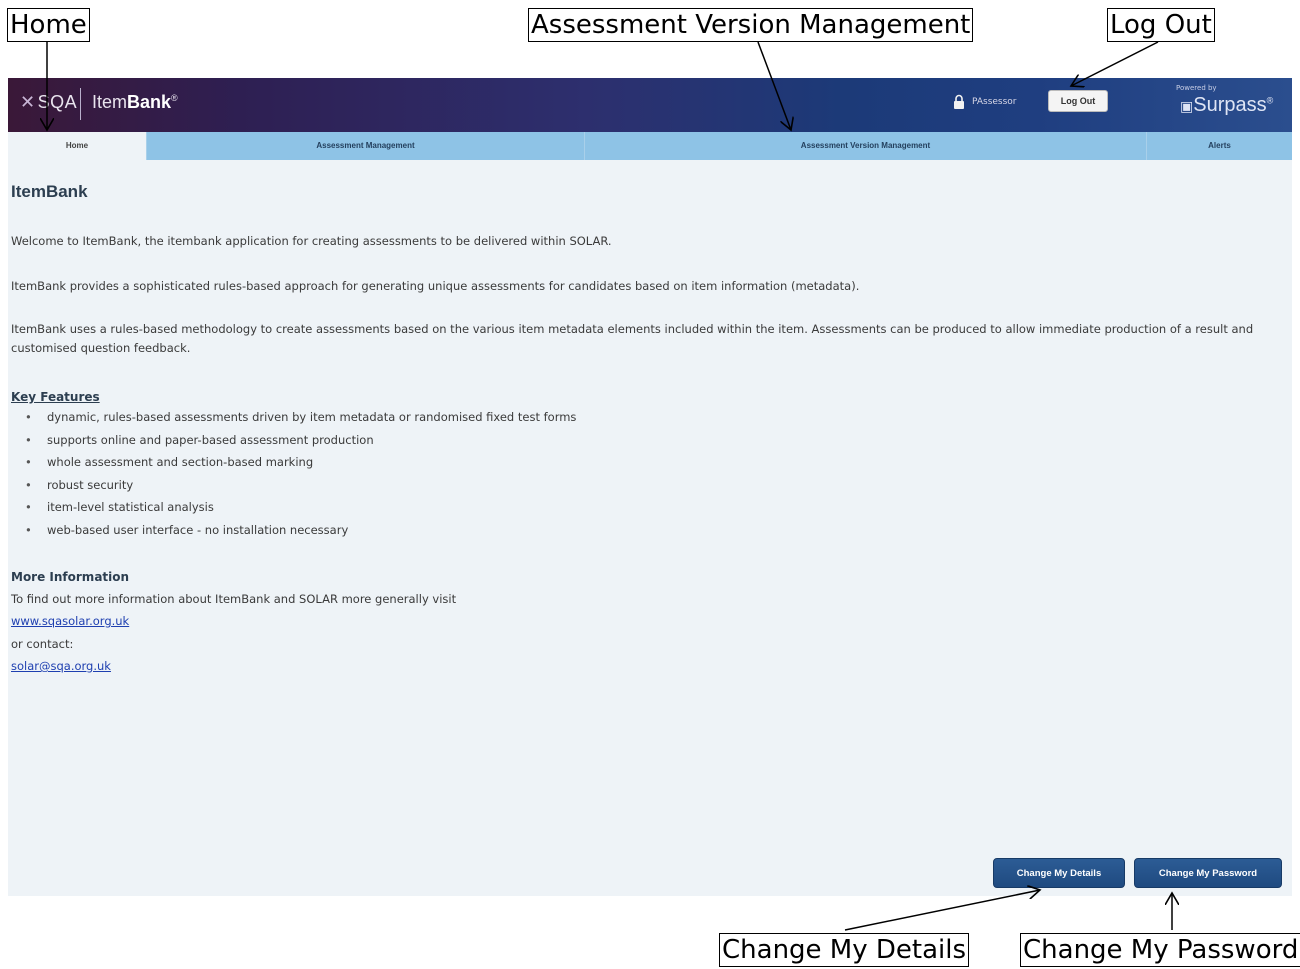 The height and width of the screenshot is (969, 1300). What do you see at coordinates (70, 621) in the screenshot?
I see `website-link: www.sqasolar.org.uk` at bounding box center [70, 621].